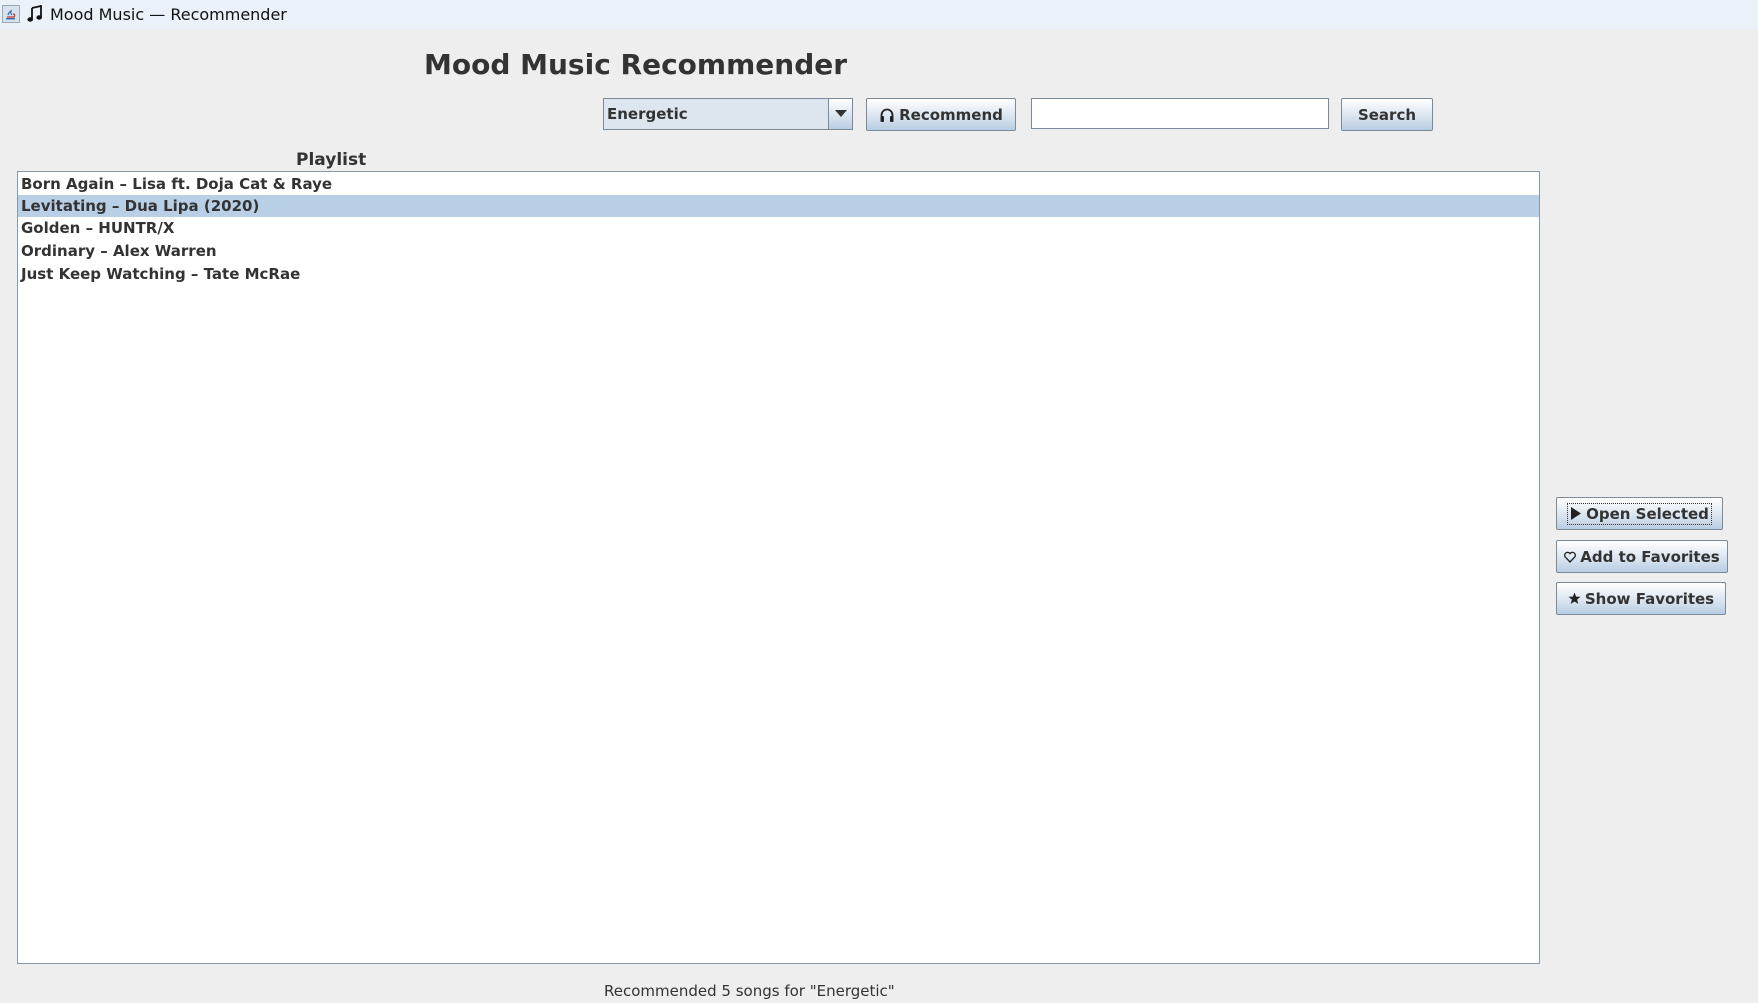 The image size is (1758, 1003). I want to click on show-favorites-button: Show Favorites, so click(1641, 598).